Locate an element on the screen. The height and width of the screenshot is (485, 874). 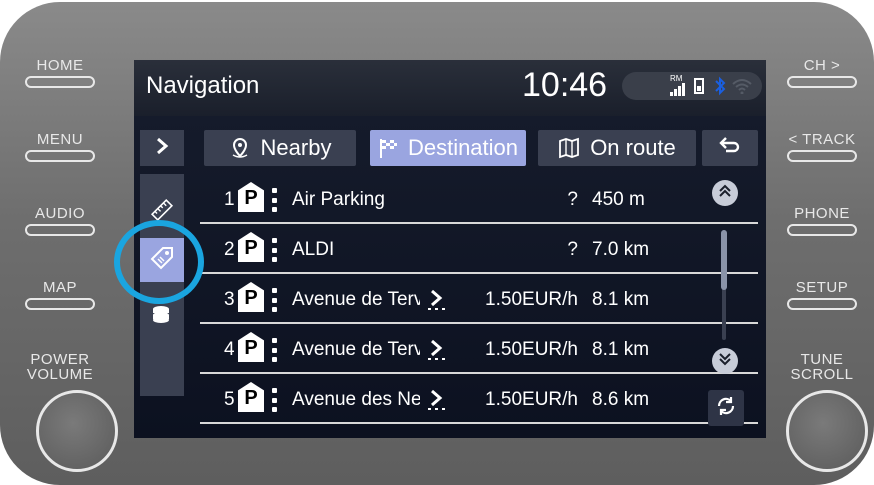
audio-hardkey: AUDIO is located at coordinates (60, 221).